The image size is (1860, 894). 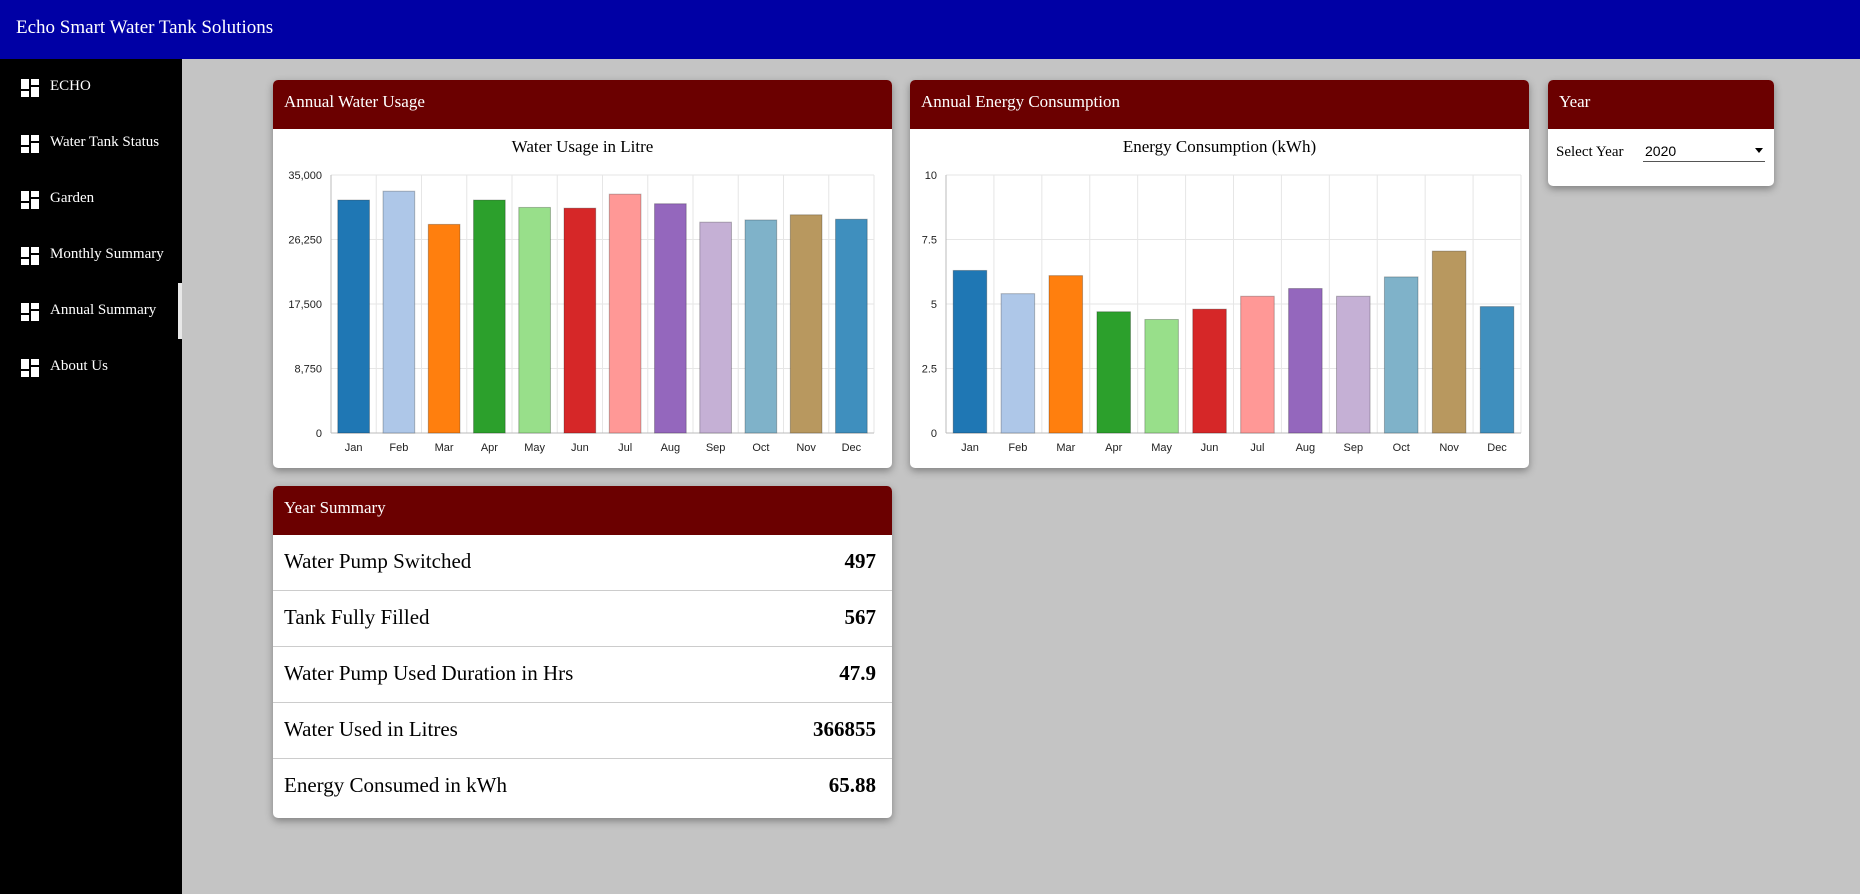 I want to click on top-app-bar: Echo Smart Water Tank Solutions, so click(x=930, y=29).